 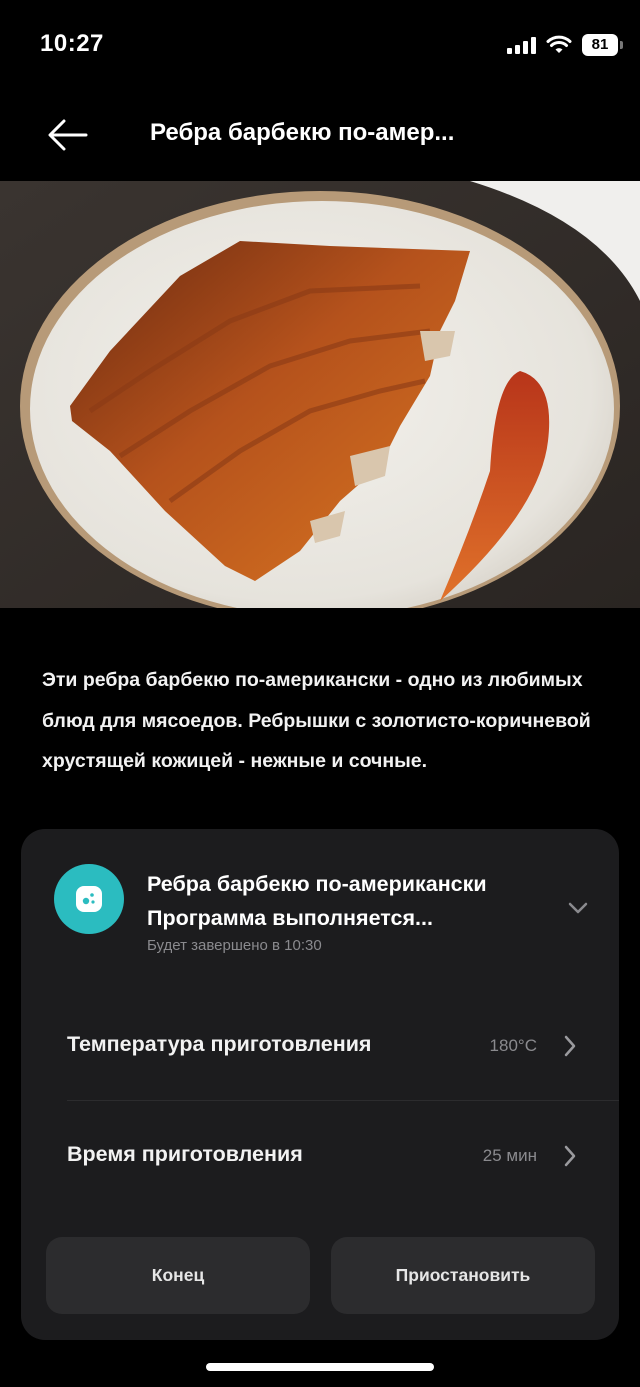 I want to click on home-indicator, so click(x=320, y=1367).